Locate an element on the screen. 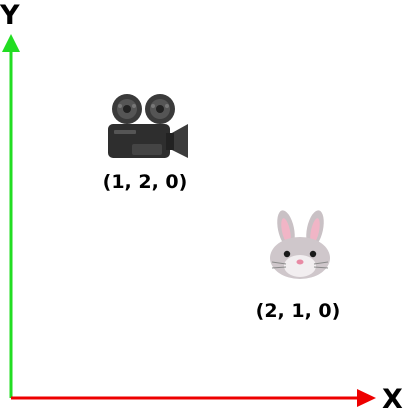 The width and height of the screenshot is (407, 412). camera-coord-label: (1, 2, 0) is located at coordinates (145, 182).